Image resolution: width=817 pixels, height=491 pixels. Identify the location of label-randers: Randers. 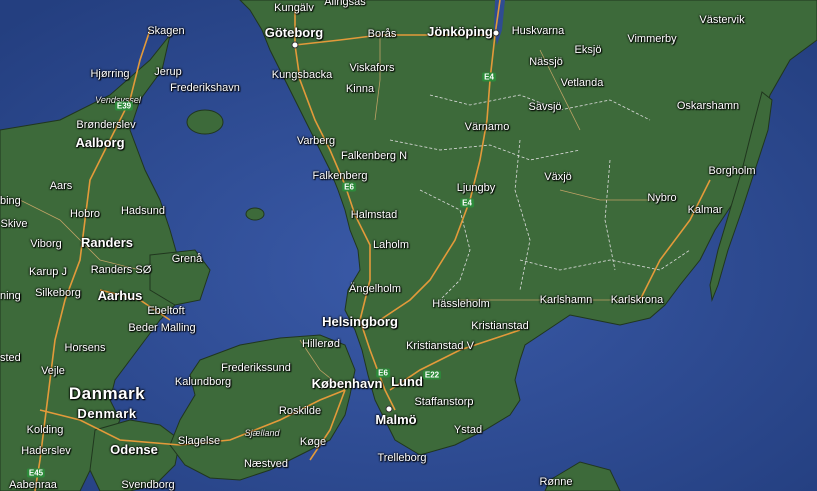
(107, 242).